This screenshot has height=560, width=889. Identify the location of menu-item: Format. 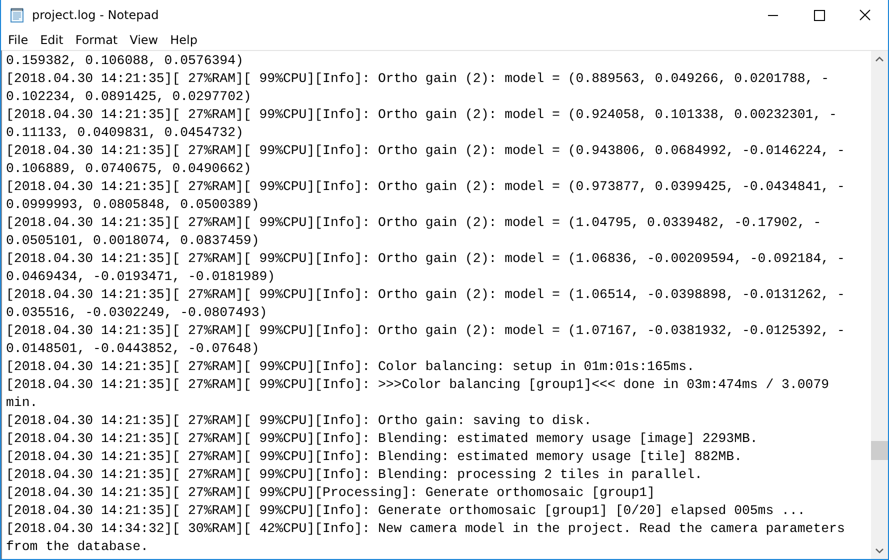
(96, 40).